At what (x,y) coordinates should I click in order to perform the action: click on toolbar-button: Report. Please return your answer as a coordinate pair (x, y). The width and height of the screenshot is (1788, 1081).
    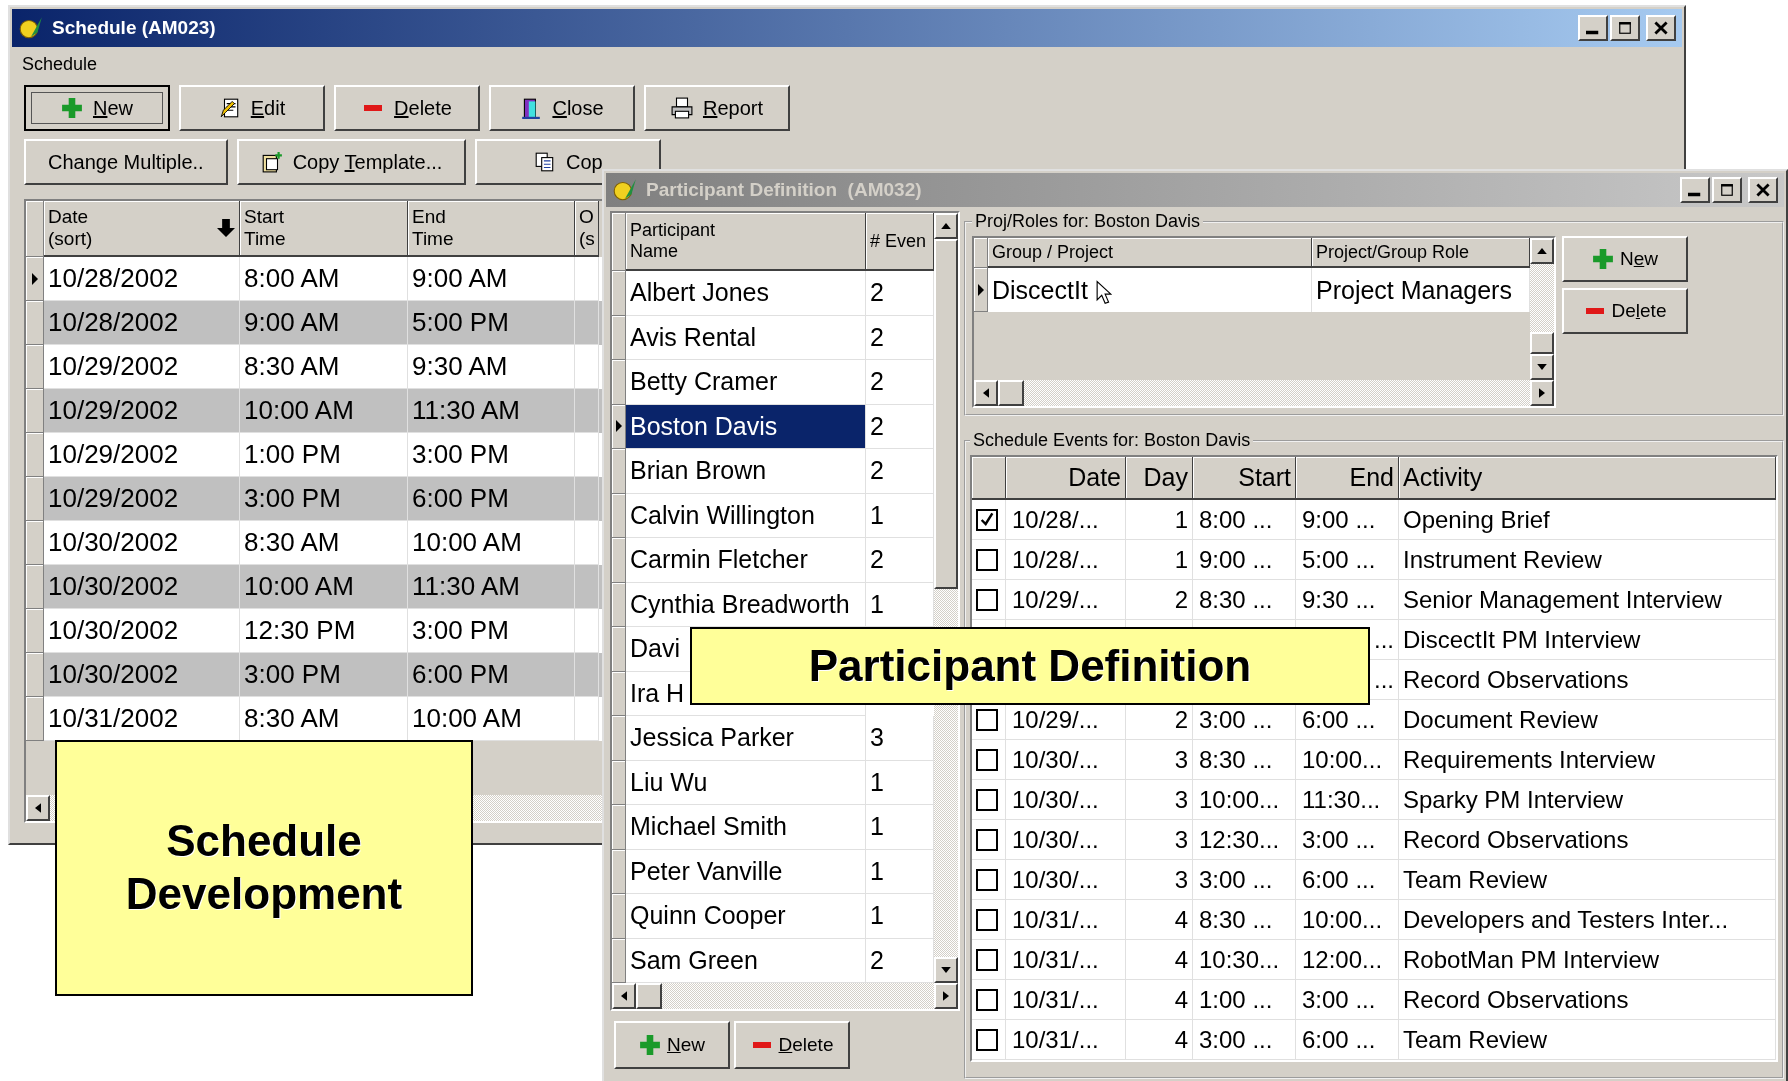
    Looking at the image, I should click on (717, 108).